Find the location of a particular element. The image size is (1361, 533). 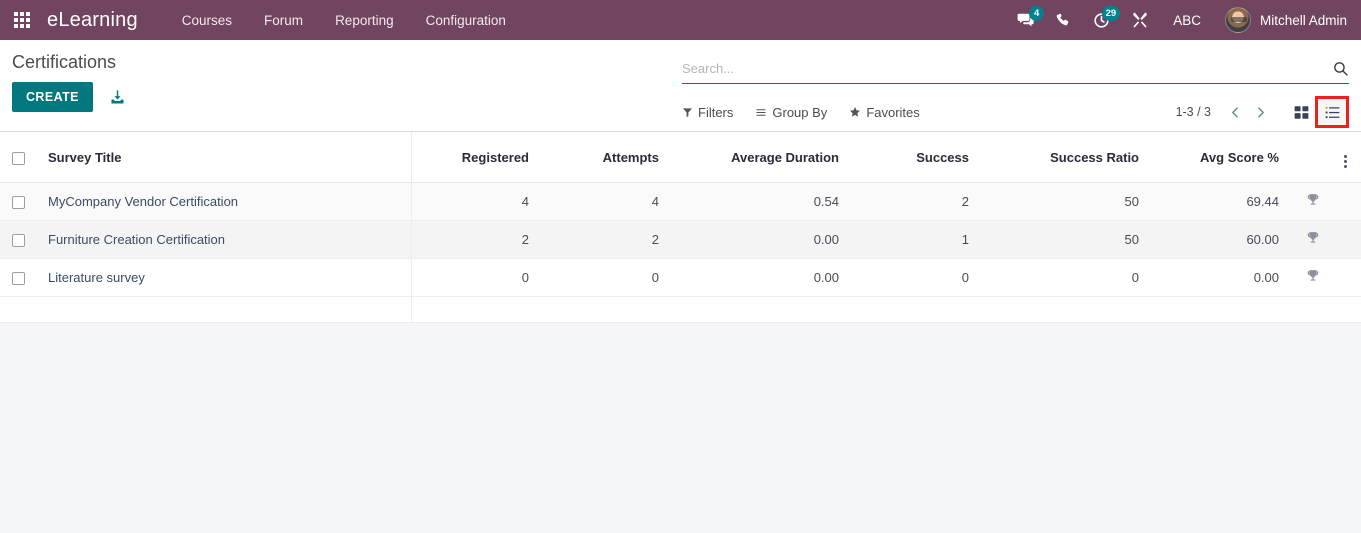

search-bar is located at coordinates (1015, 66).